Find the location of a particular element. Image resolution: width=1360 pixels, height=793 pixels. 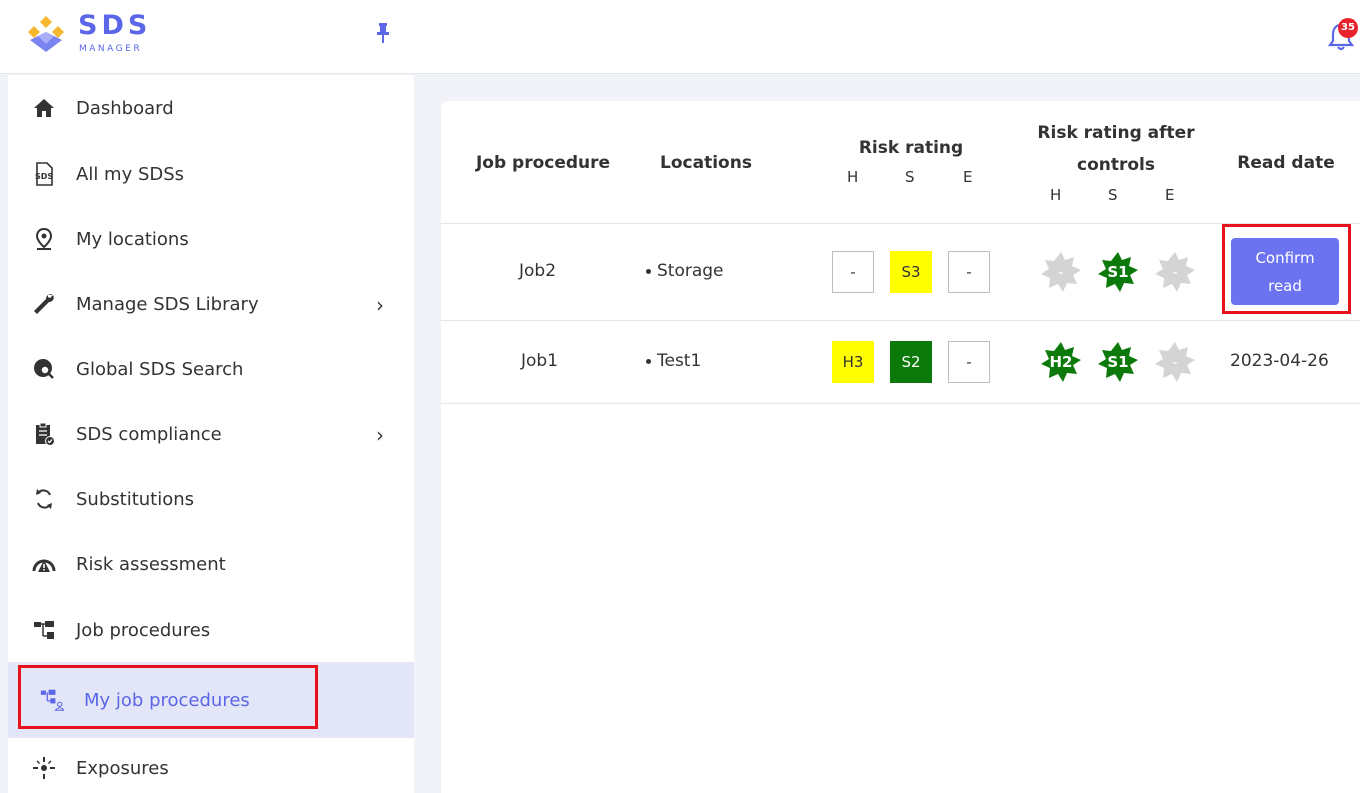

header-after-s: S is located at coordinates (1113, 195).